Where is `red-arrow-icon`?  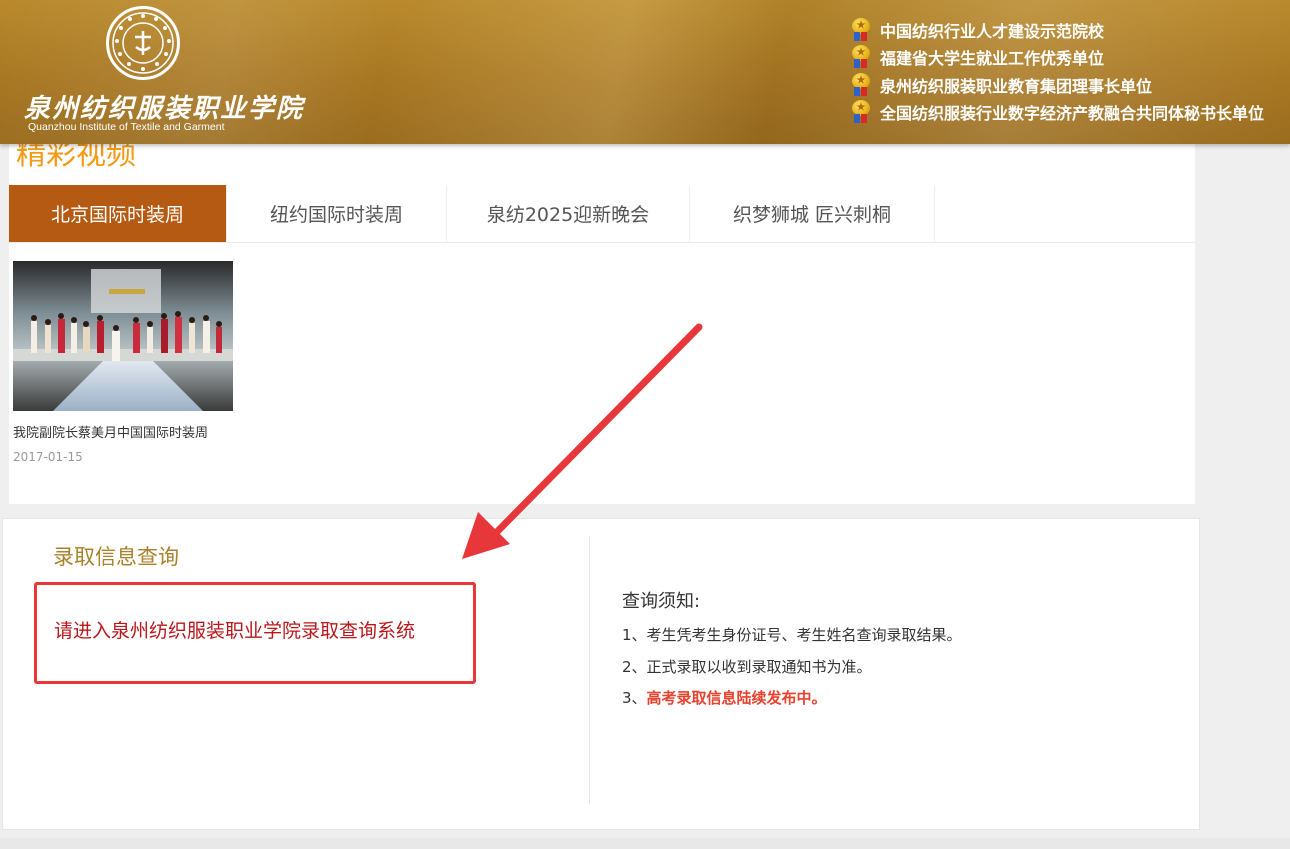 red-arrow-icon is located at coordinates (582, 441).